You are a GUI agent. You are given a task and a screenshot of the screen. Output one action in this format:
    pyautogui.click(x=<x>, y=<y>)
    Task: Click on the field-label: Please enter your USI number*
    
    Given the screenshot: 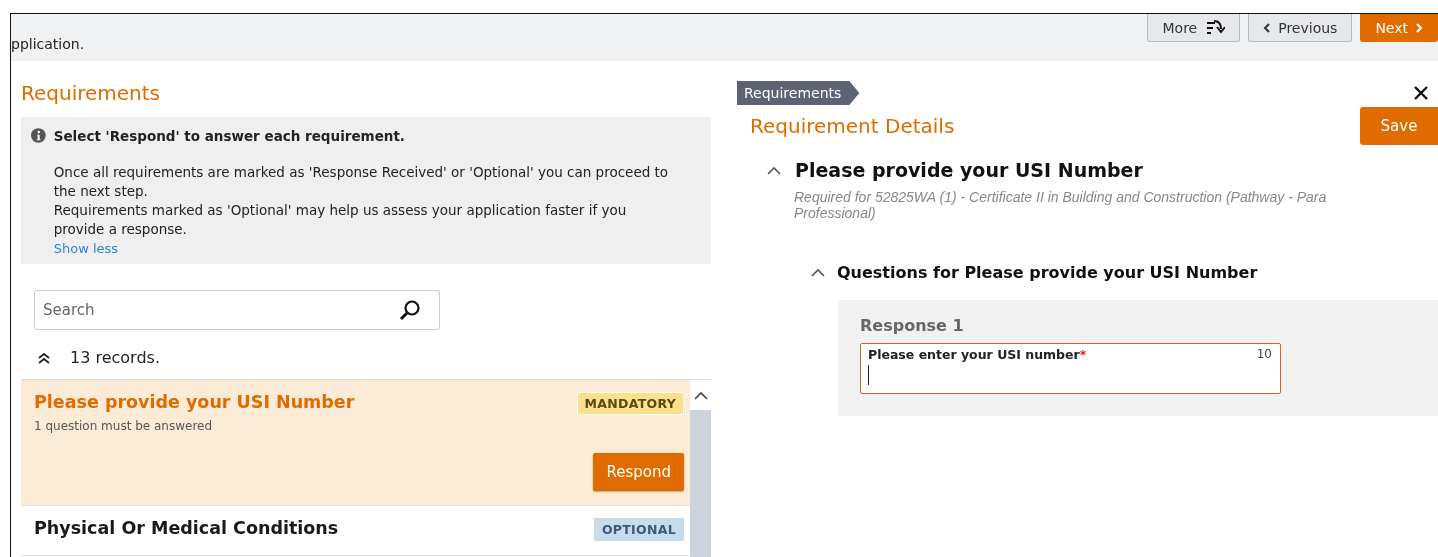 What is the action you would take?
    pyautogui.click(x=977, y=354)
    